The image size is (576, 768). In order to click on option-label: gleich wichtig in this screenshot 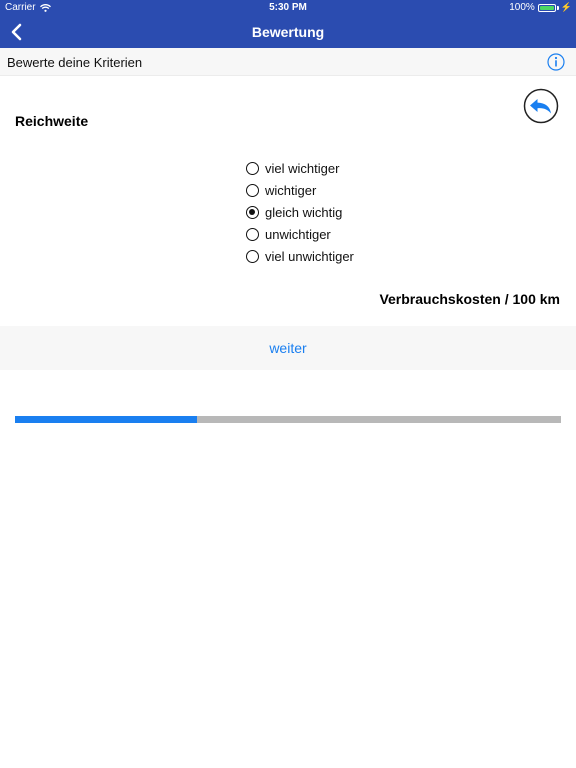, I will do `click(304, 212)`.